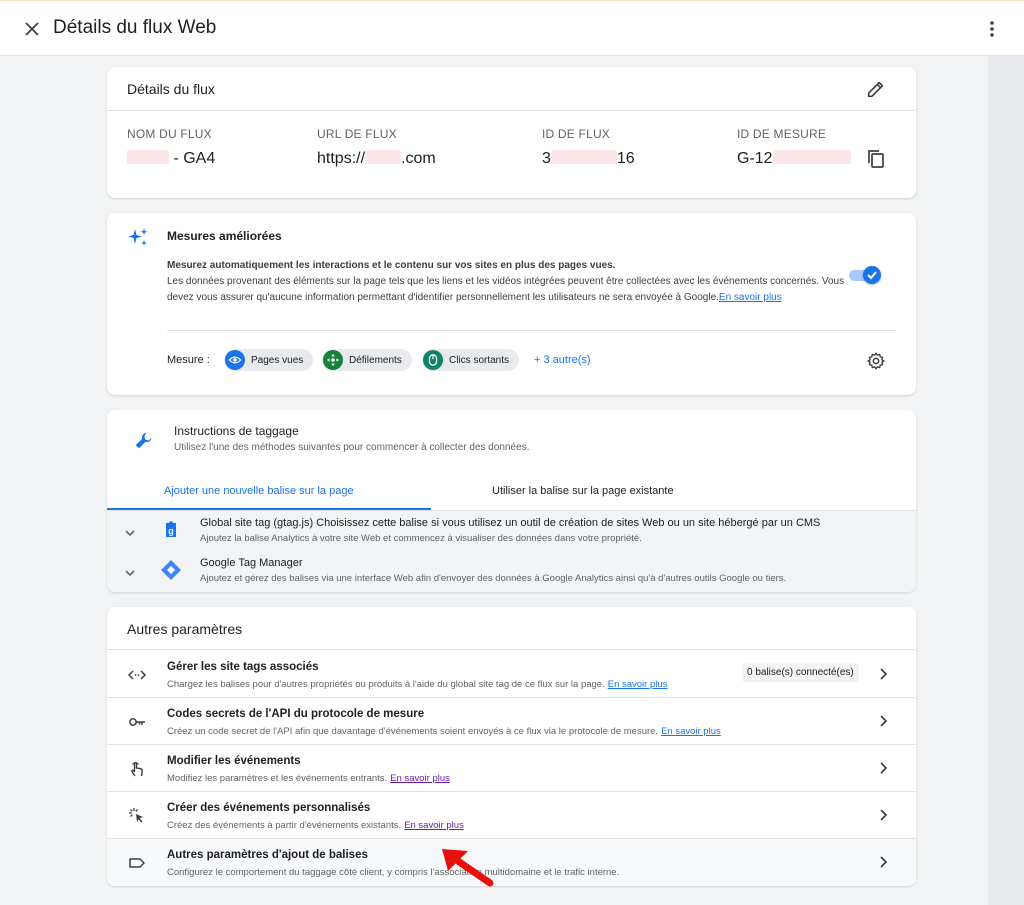  What do you see at coordinates (588, 147) in the screenshot?
I see `stream-id-field: ID DE FLUX 3 16` at bounding box center [588, 147].